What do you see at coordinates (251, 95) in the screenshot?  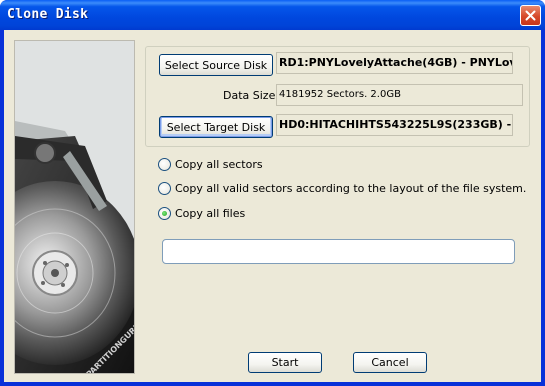 I see `data-size-label: Data Size:` at bounding box center [251, 95].